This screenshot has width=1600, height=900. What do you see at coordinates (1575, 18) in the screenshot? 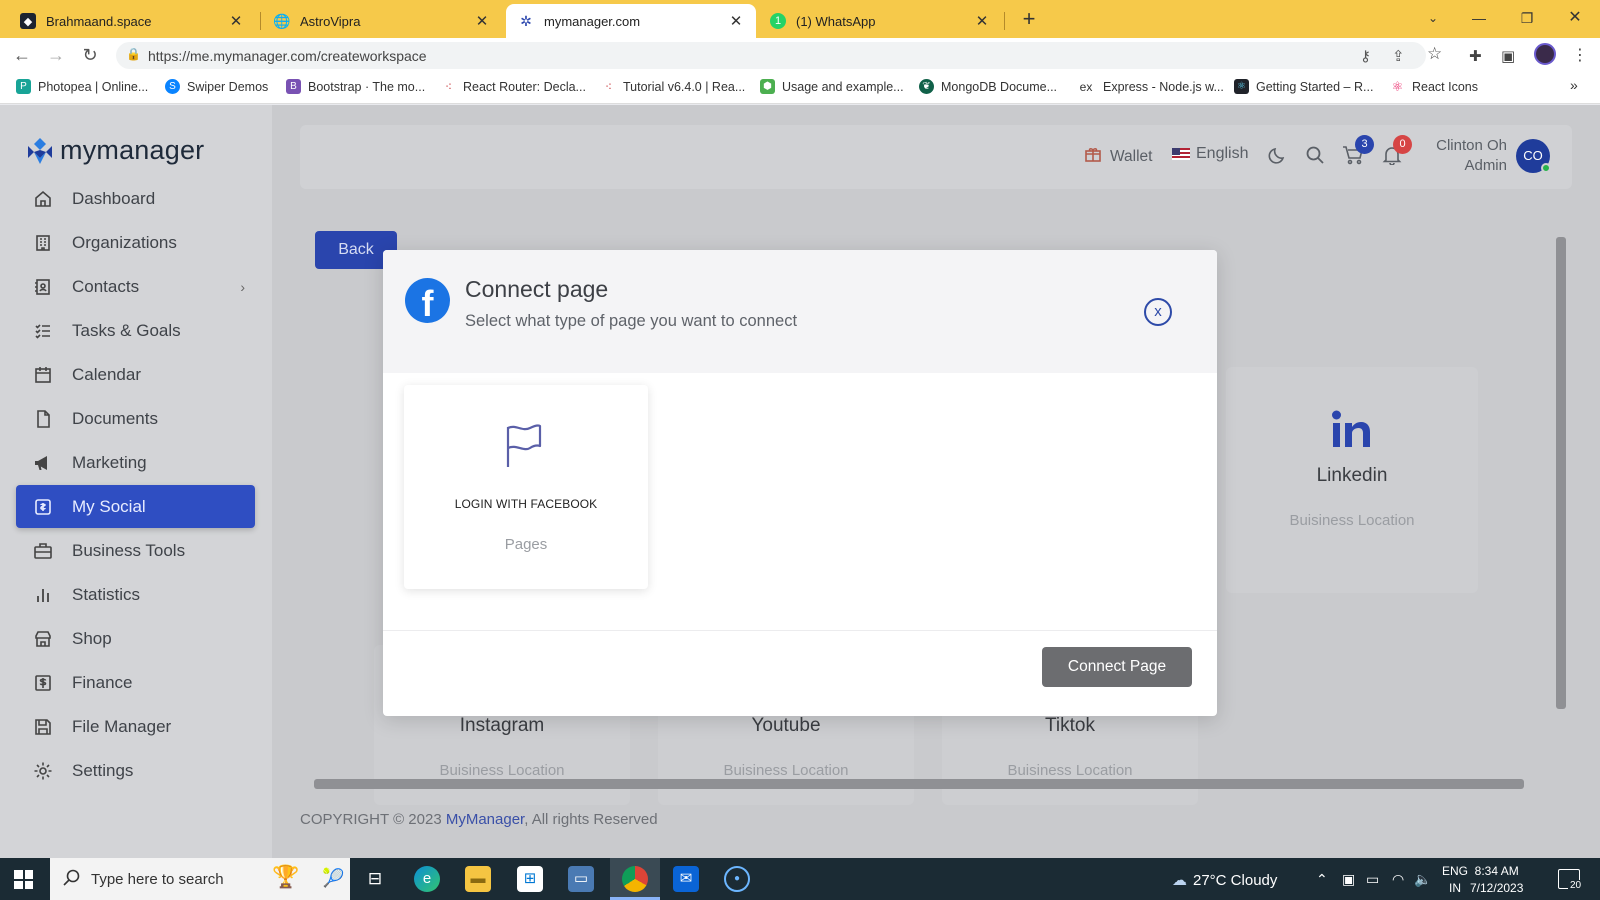
I see `close-window-button: ✕` at bounding box center [1575, 18].